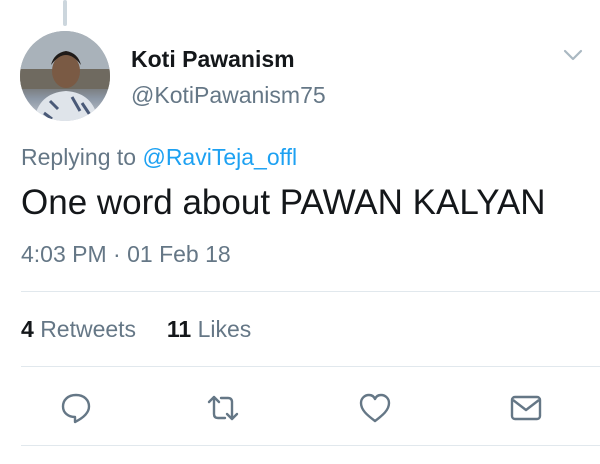 The height and width of the screenshot is (464, 600). I want to click on tweet-timestamp: 4:03 PM · 01 Feb 18, so click(126, 254).